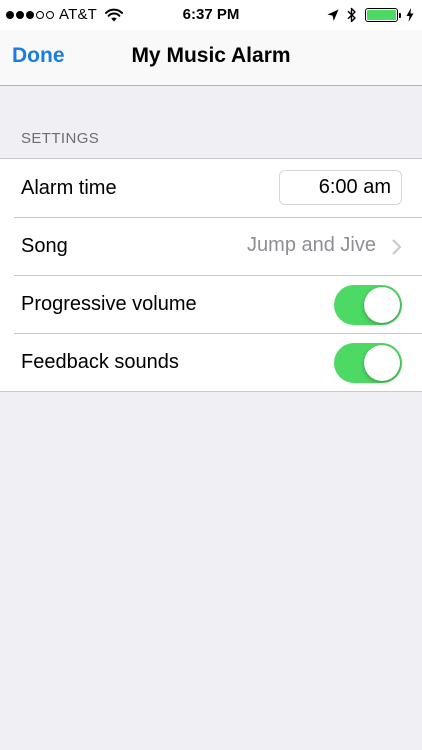 This screenshot has height=750, width=422. I want to click on song-row: Song Jump and Jive, so click(211, 246).